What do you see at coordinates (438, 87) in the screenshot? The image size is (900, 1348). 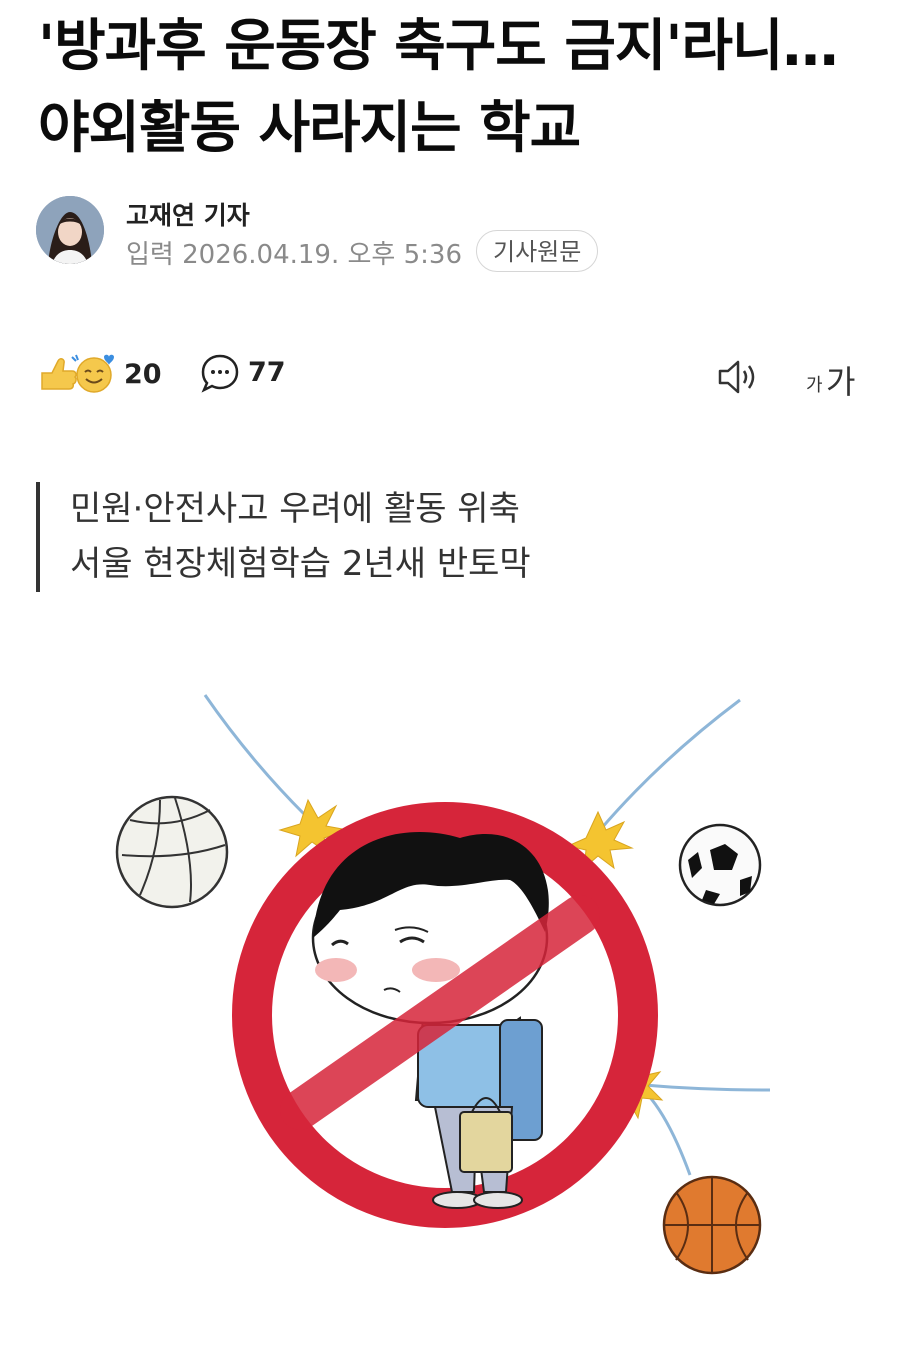 I see `article-title: '방과후 운동장 축구도 금지'라니…야외활동 사라지는 학교` at bounding box center [438, 87].